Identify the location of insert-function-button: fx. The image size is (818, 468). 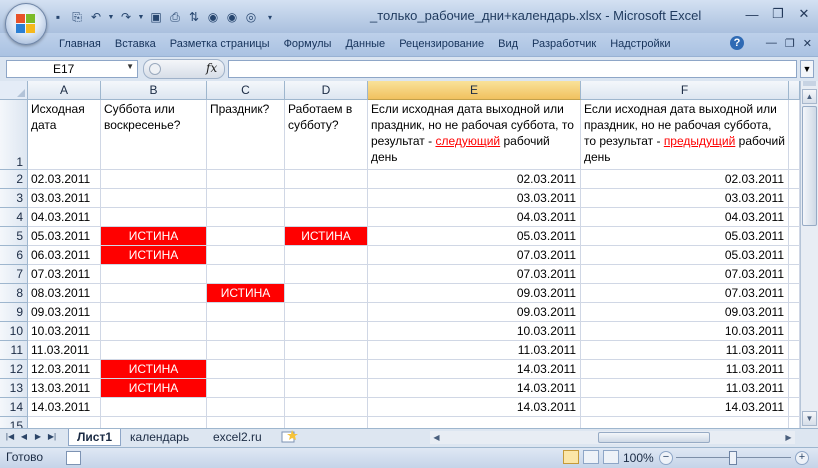
(211, 68).